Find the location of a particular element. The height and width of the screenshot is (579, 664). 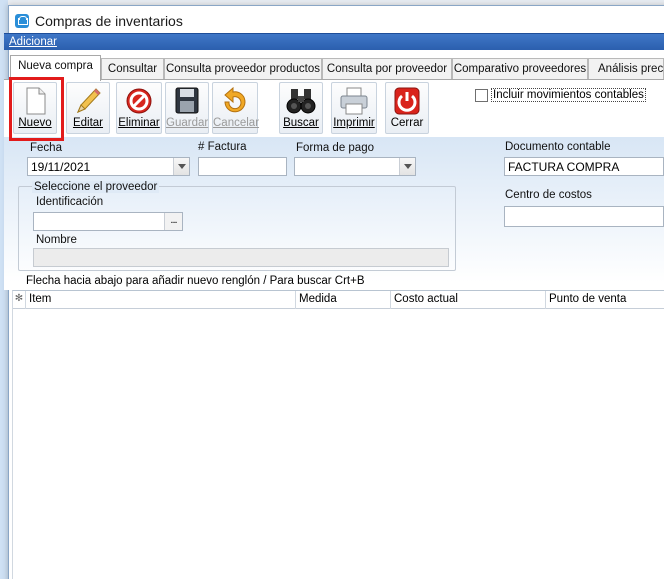

centro-costos-field is located at coordinates (584, 216).